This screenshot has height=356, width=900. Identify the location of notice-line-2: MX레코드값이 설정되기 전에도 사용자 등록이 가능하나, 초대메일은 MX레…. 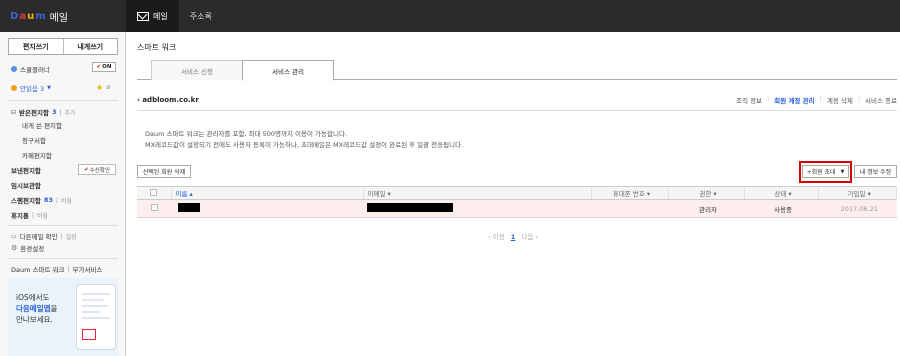
(304, 145).